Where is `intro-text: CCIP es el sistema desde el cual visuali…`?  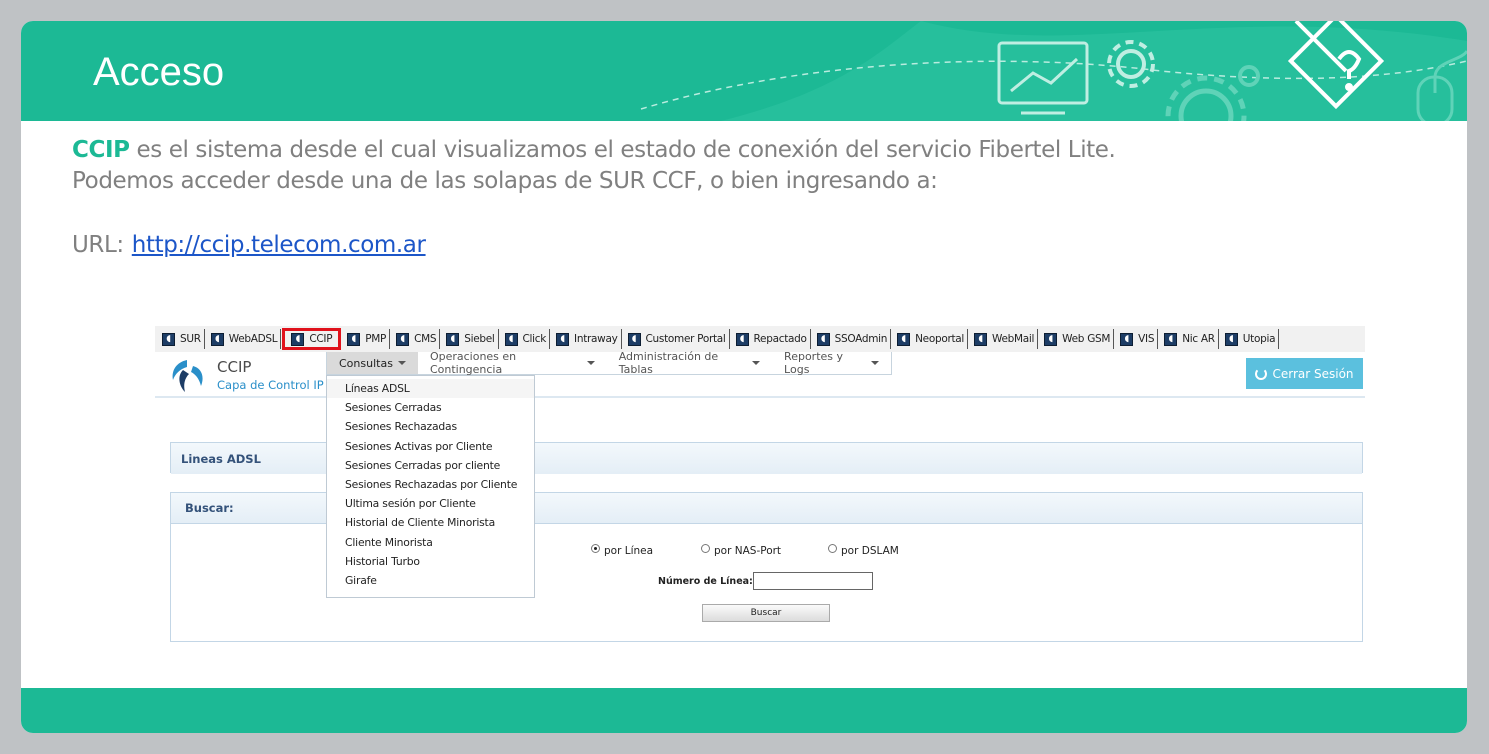 intro-text: CCIP es el sistema desde el cual visuali… is located at coordinates (594, 166).